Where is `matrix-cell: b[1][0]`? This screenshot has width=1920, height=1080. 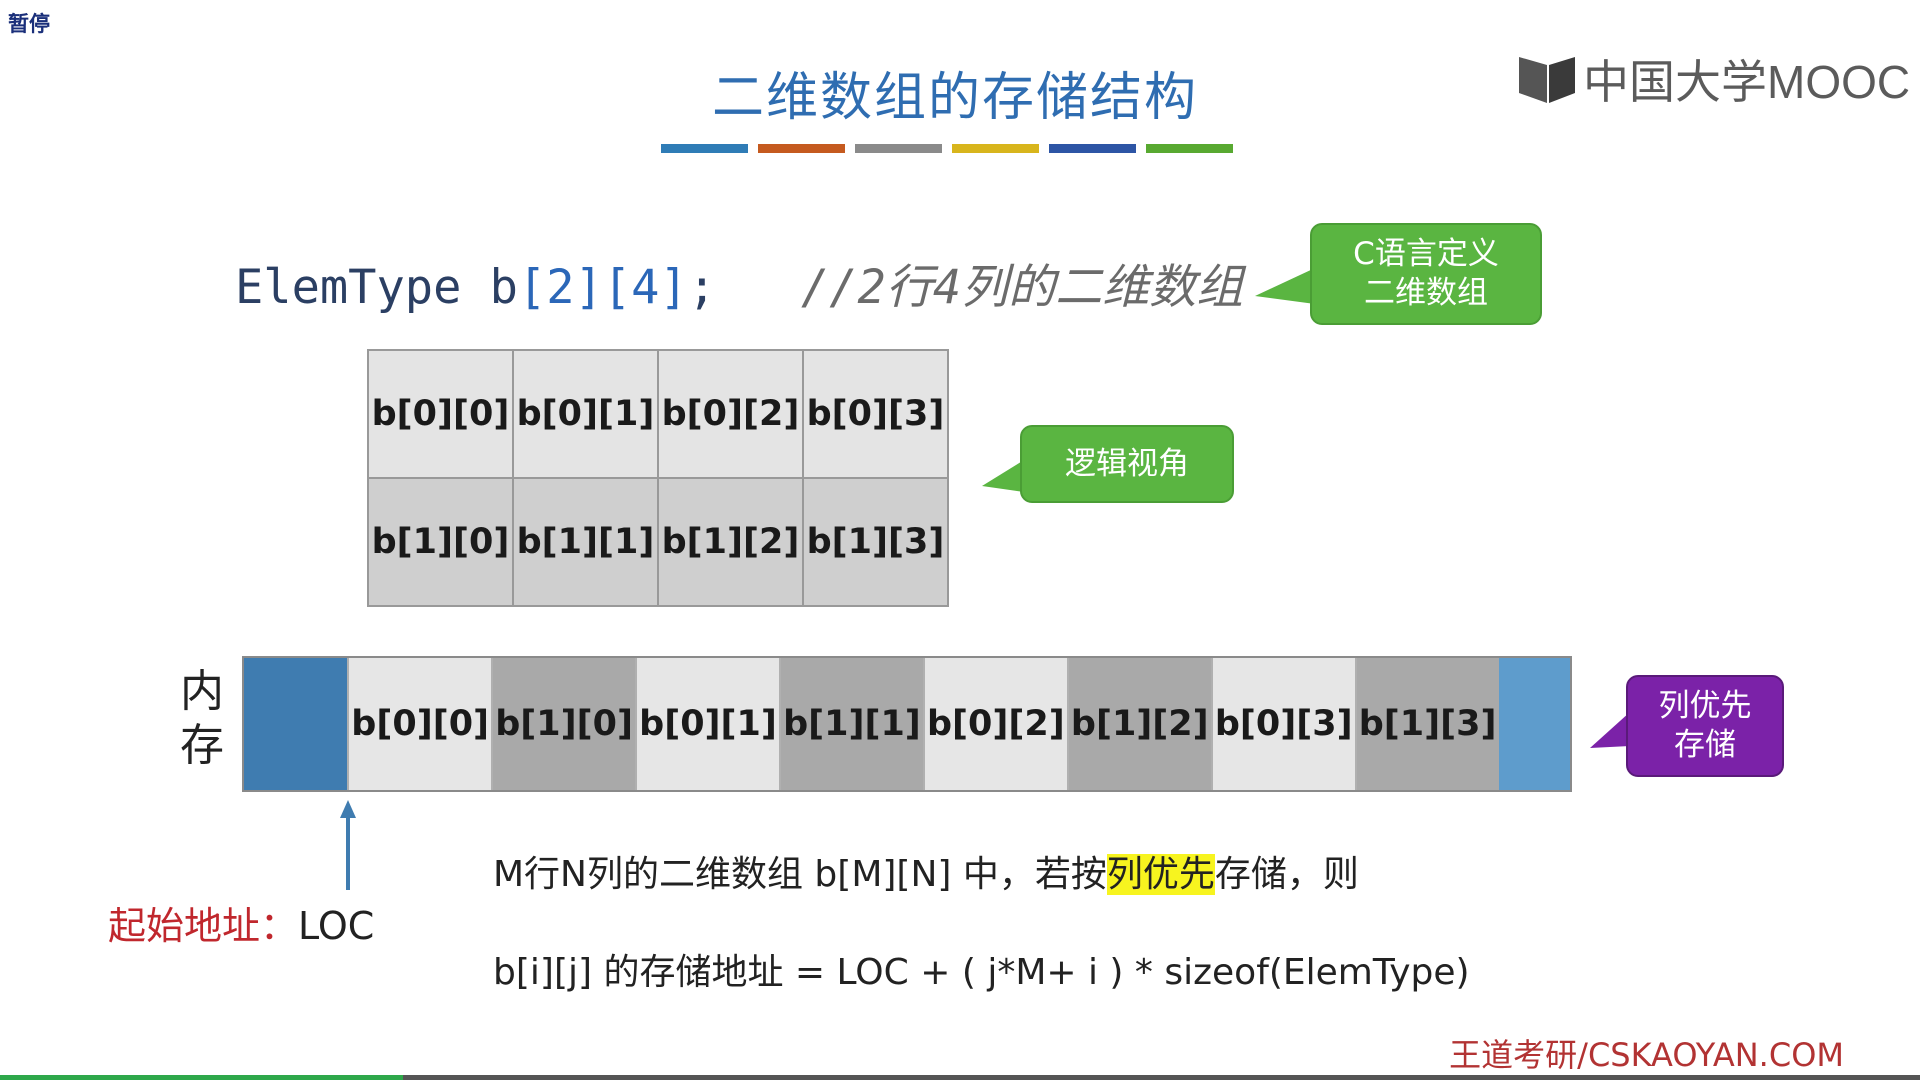 matrix-cell: b[1][0] is located at coordinates (440, 542).